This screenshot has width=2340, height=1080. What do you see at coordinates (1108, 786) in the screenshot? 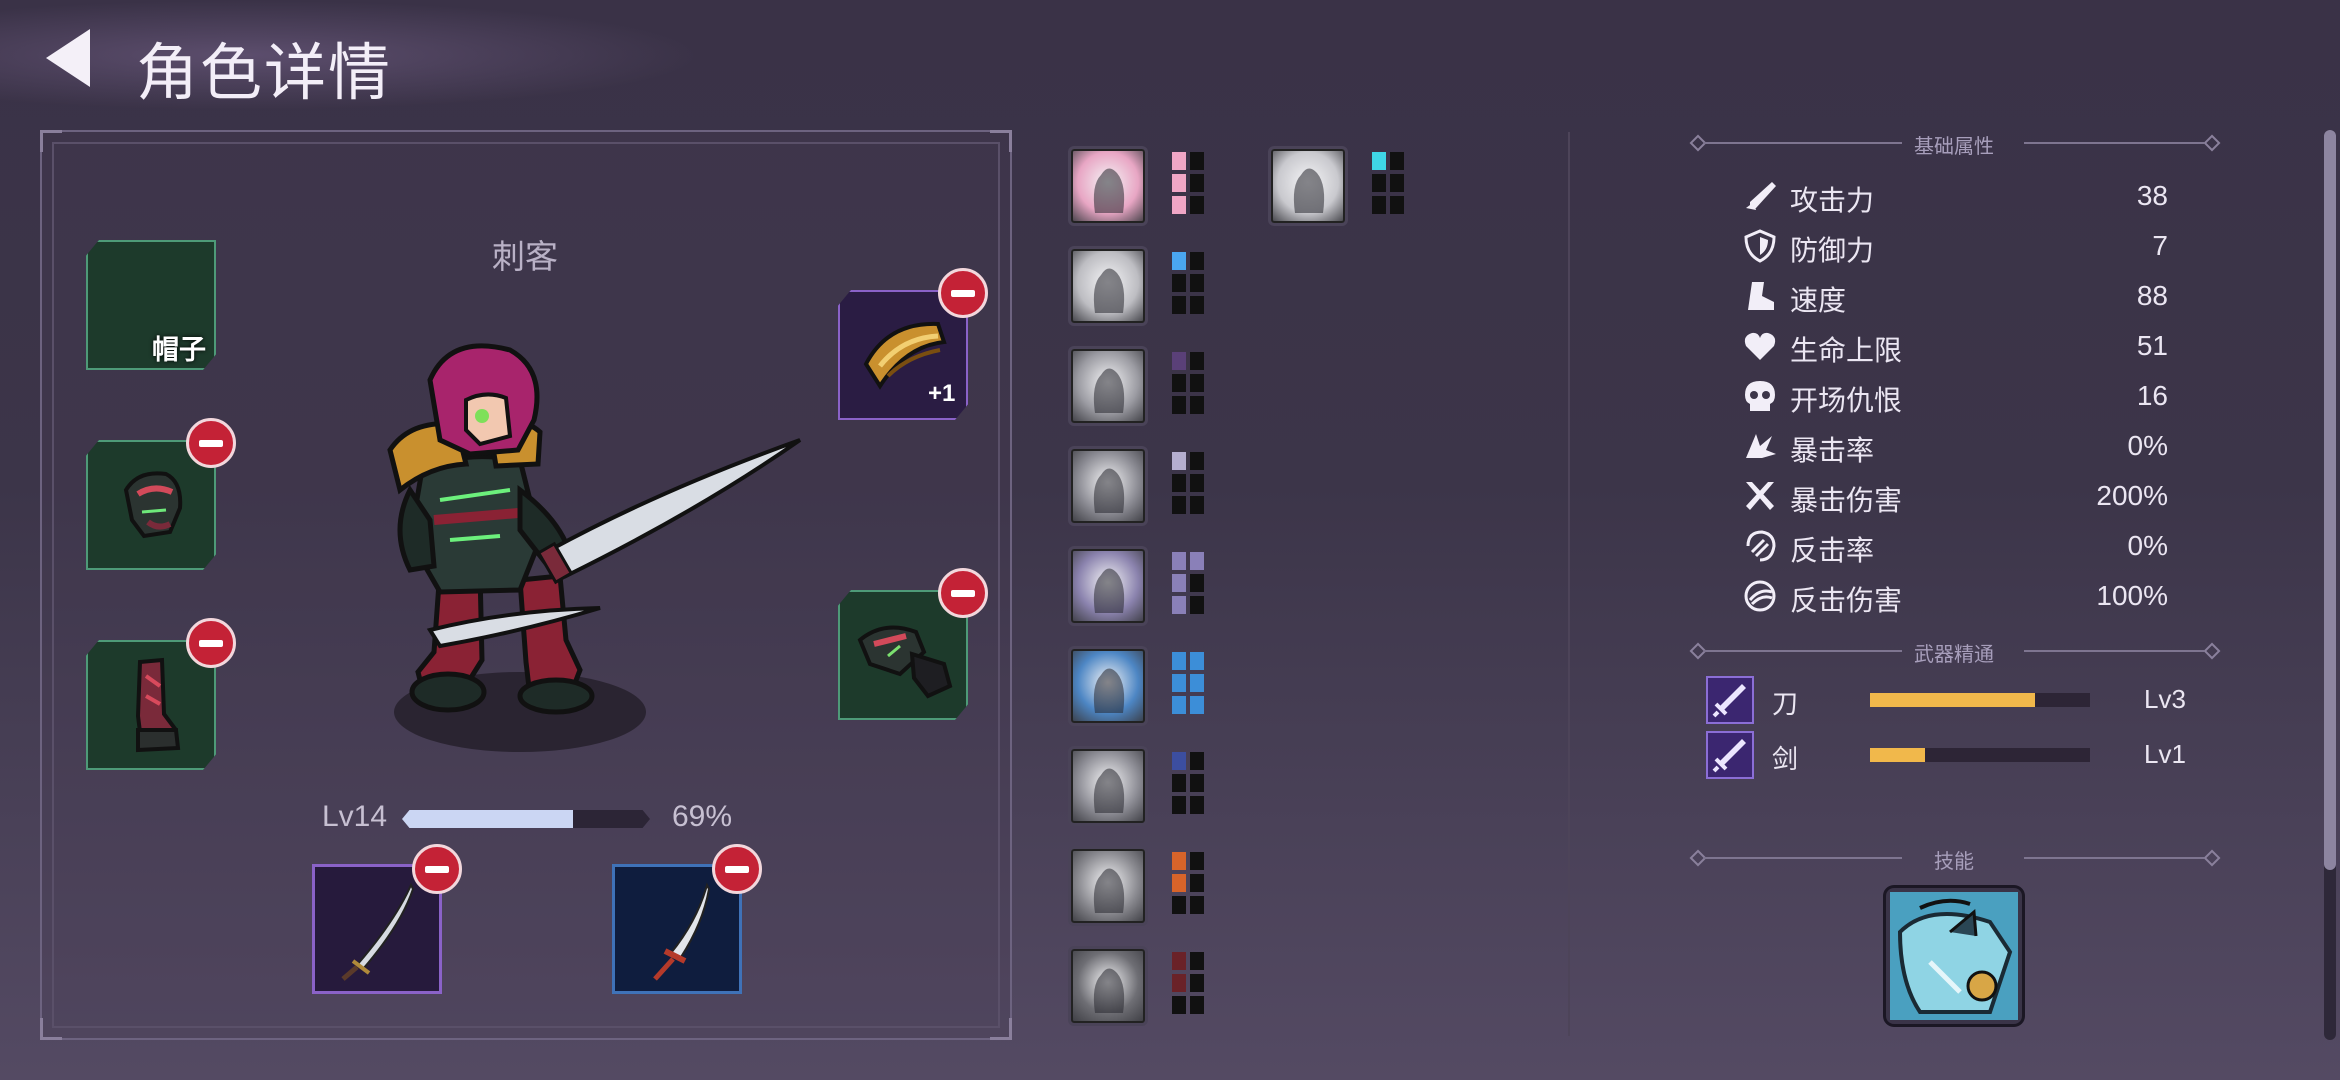
I see `trait-hooded-icon` at bounding box center [1108, 786].